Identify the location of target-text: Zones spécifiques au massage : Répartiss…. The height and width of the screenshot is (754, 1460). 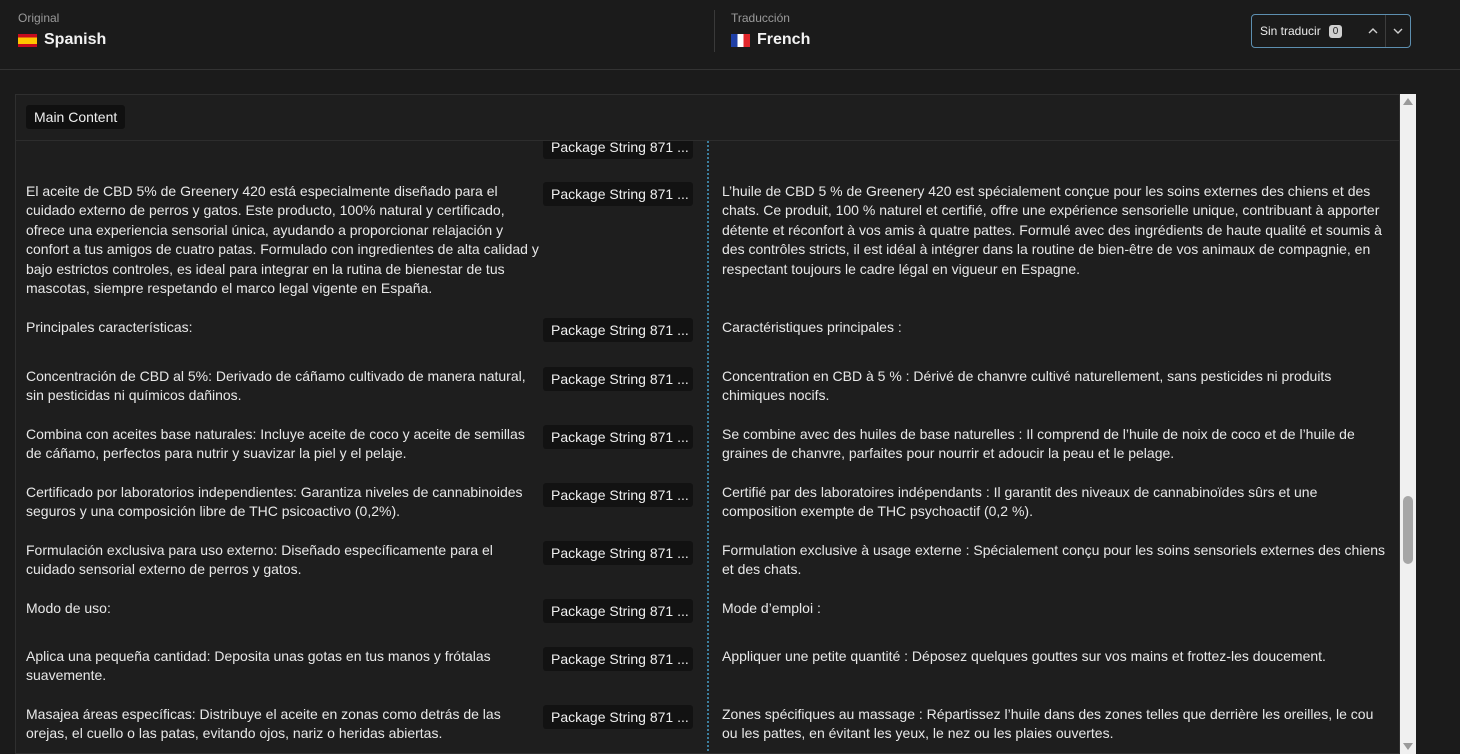
(1057, 724).